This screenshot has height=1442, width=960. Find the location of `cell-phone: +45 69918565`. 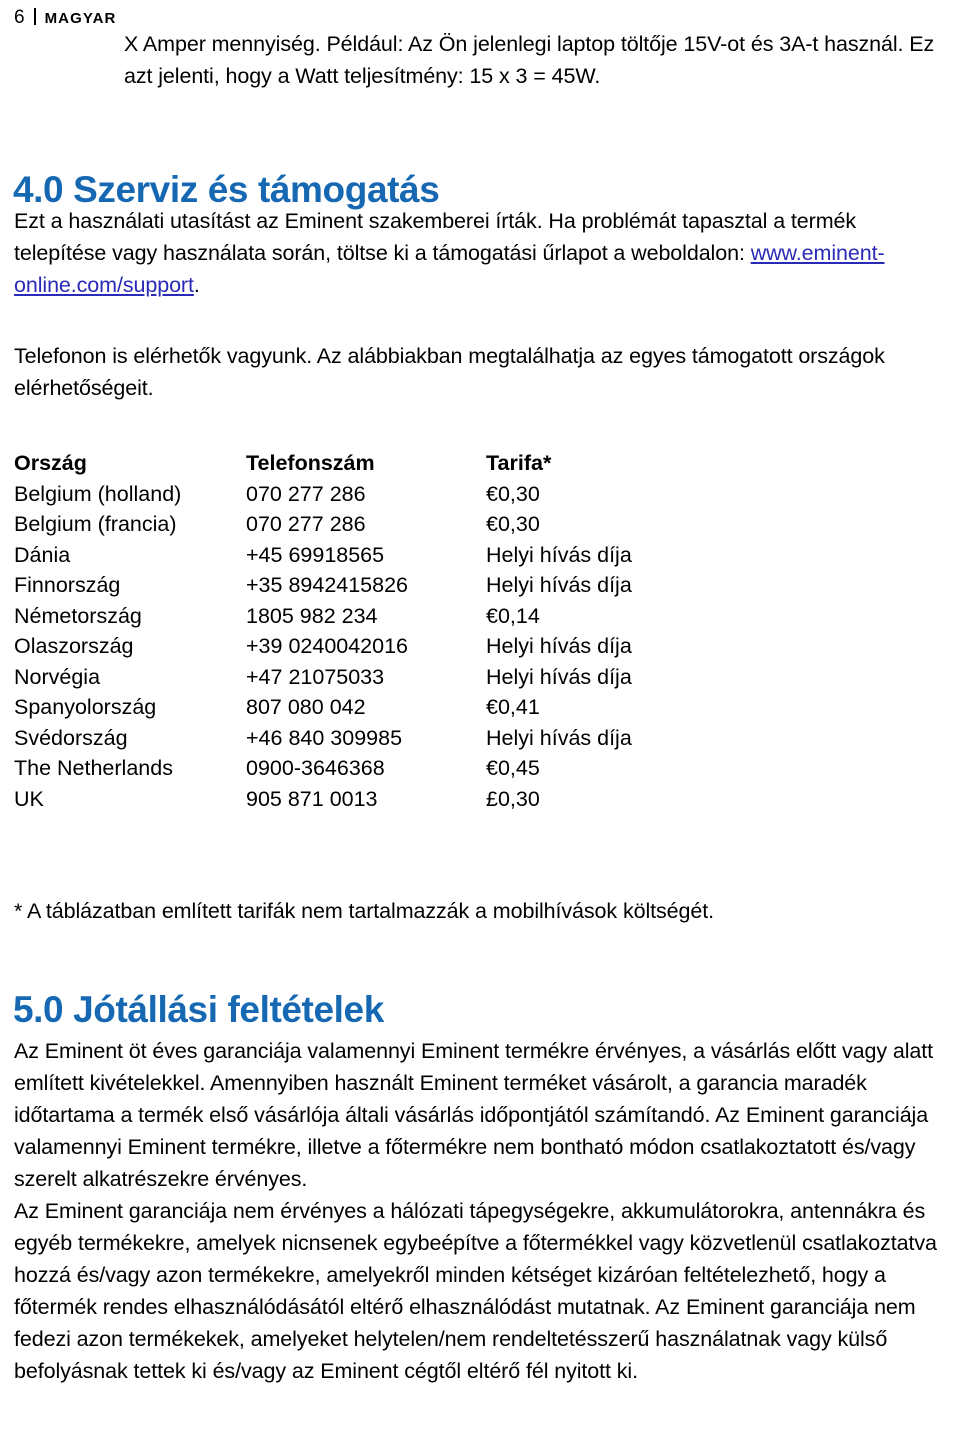

cell-phone: +45 69918565 is located at coordinates (315, 554).